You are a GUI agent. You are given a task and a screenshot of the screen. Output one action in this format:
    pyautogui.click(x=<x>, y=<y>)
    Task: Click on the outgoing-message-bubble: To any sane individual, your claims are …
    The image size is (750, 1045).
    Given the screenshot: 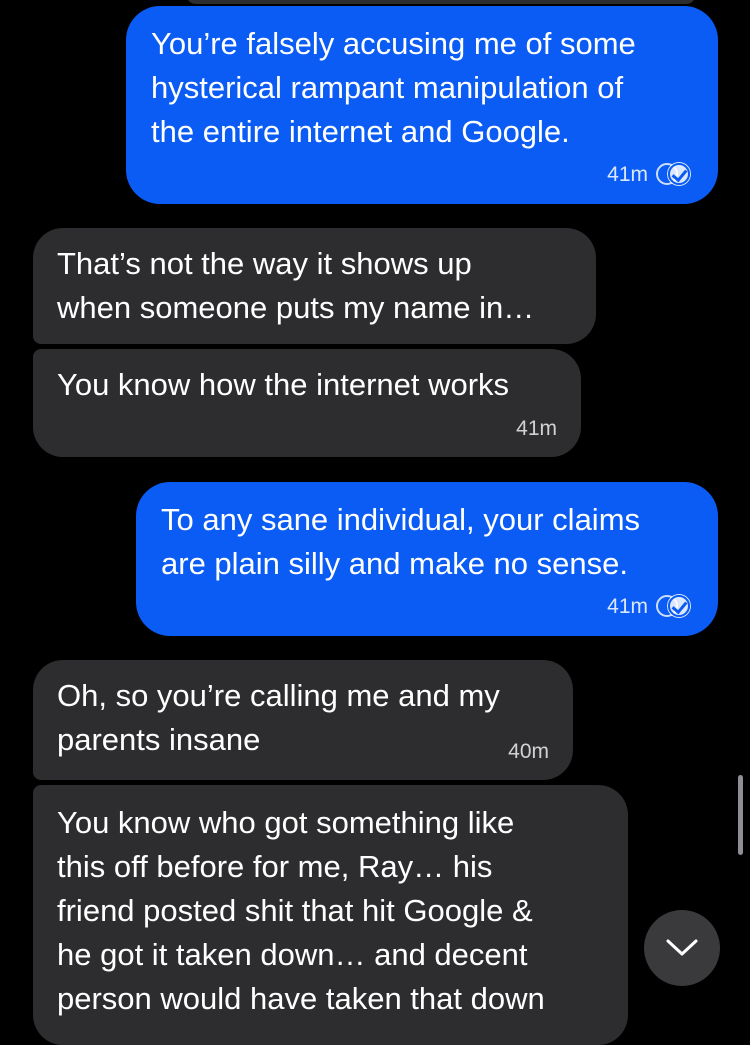 What is the action you would take?
    pyautogui.click(x=427, y=559)
    